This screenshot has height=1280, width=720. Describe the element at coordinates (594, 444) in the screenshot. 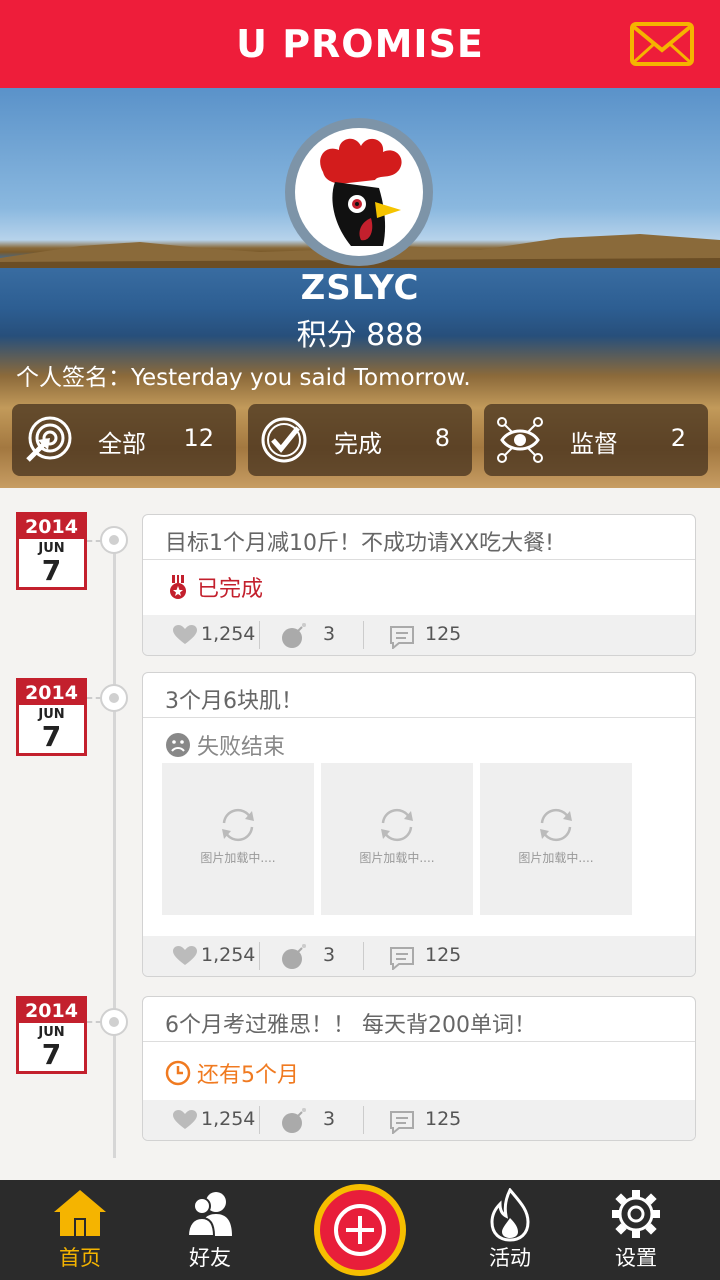

I see `stat-supervise-label: 监督` at that location.